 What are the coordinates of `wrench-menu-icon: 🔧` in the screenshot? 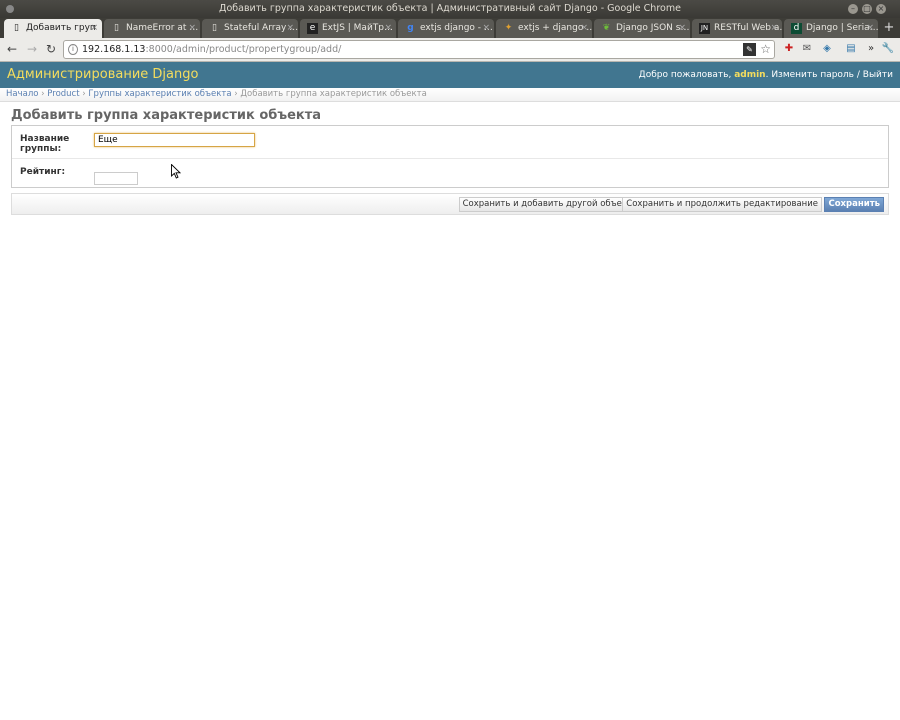 It's located at (888, 49).